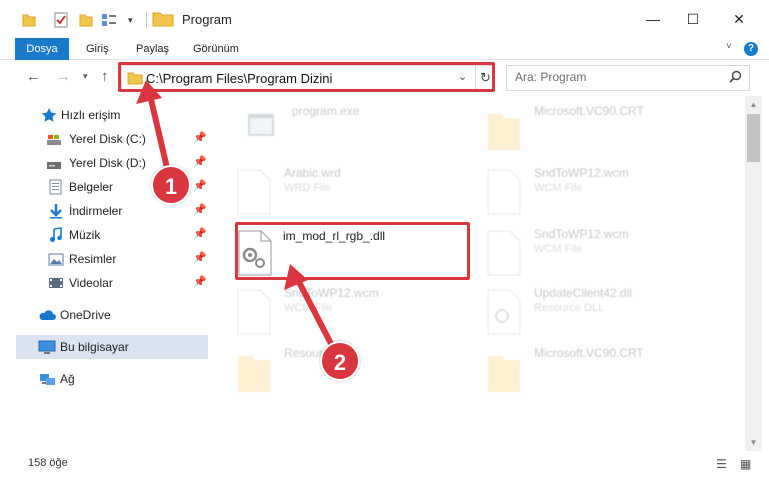 This screenshot has height=493, width=769. Describe the element at coordinates (340, 361) in the screenshot. I see `step-2-badge: 2` at that location.